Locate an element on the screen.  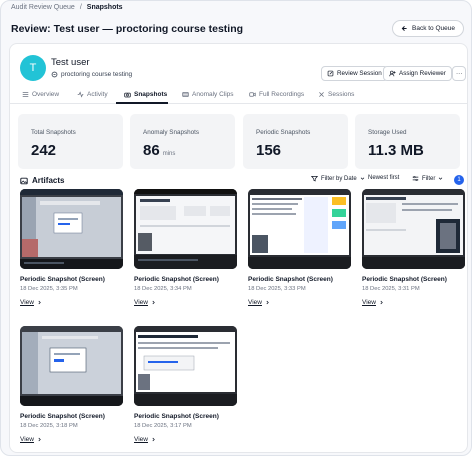
sort-select: Newest first is located at coordinates (383, 178).